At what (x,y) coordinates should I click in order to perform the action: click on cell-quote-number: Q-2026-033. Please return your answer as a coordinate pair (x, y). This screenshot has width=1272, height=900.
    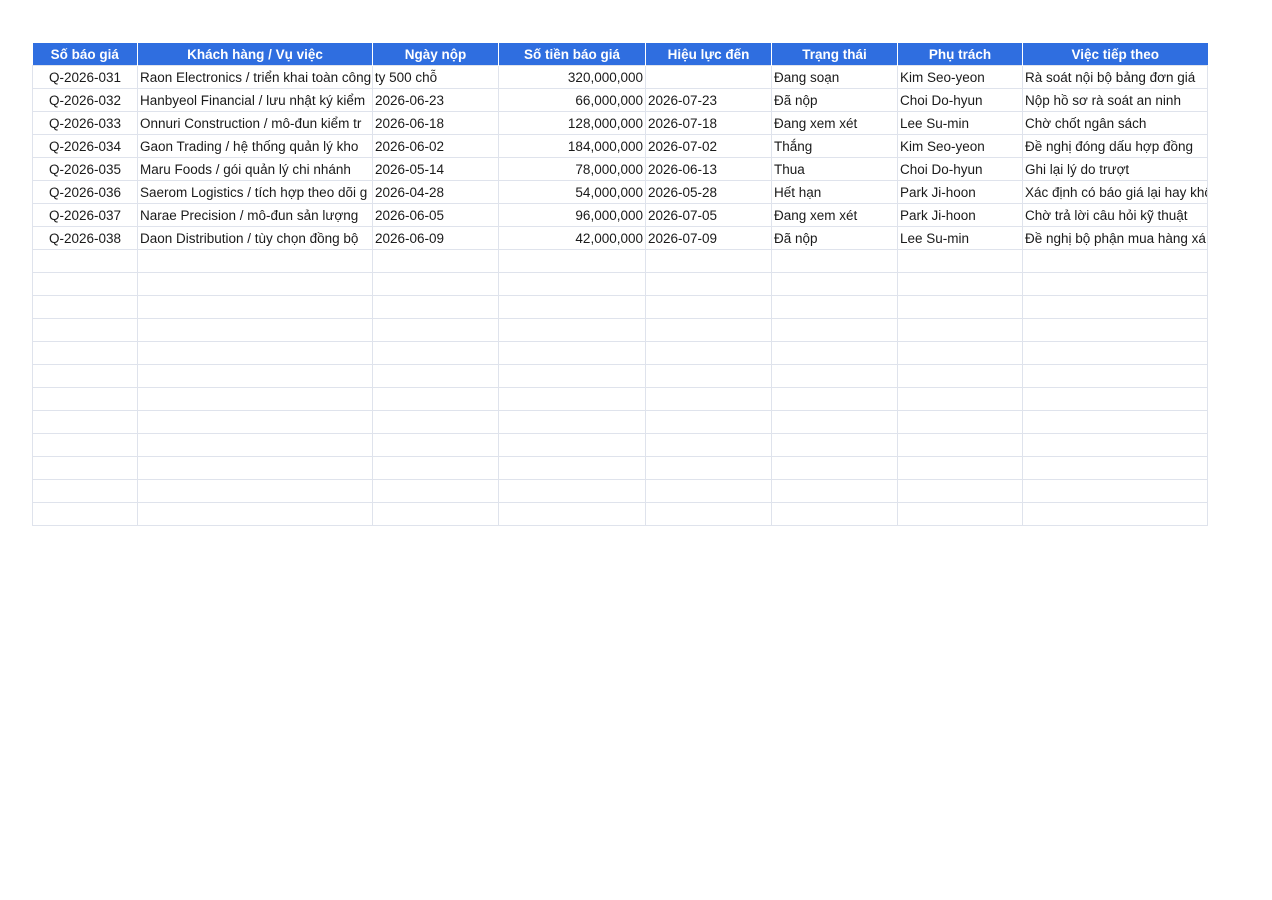
    Looking at the image, I should click on (85, 123).